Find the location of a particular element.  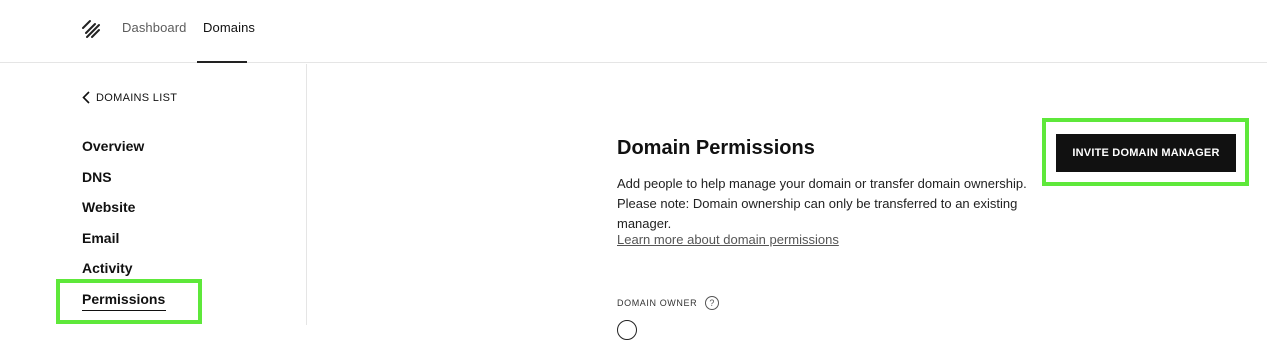

sidebar-item-dns: DNS is located at coordinates (97, 177).